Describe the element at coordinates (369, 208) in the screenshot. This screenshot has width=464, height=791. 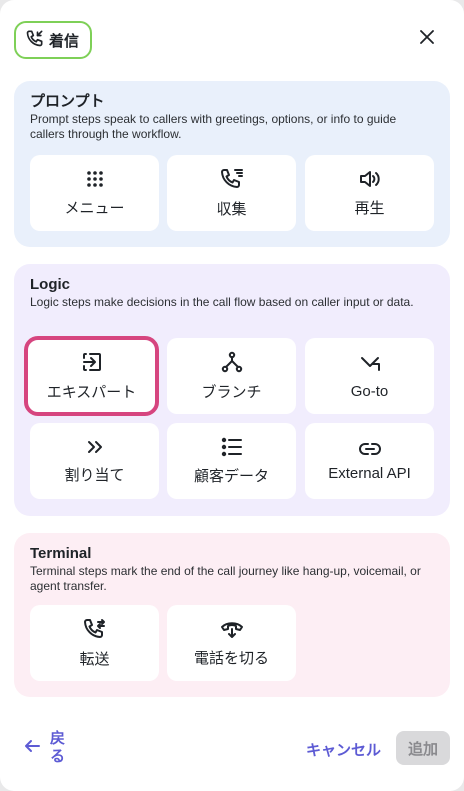
I see `tile-label: 再生` at that location.